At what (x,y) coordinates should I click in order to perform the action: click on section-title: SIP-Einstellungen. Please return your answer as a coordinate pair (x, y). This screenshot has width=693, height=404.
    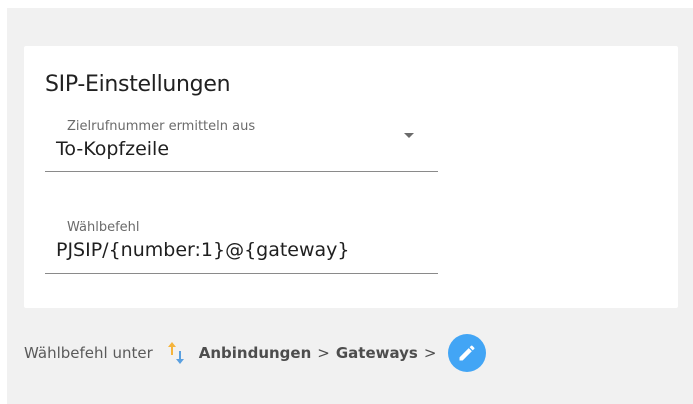
    Looking at the image, I should click on (138, 84).